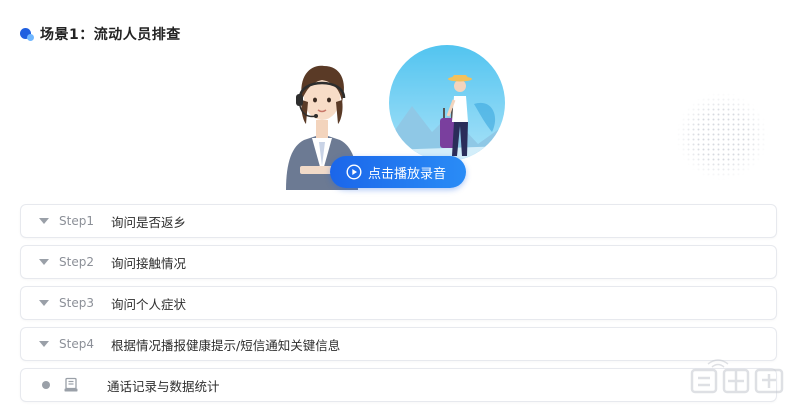  What do you see at coordinates (71, 384) in the screenshot?
I see `record-icon` at bounding box center [71, 384].